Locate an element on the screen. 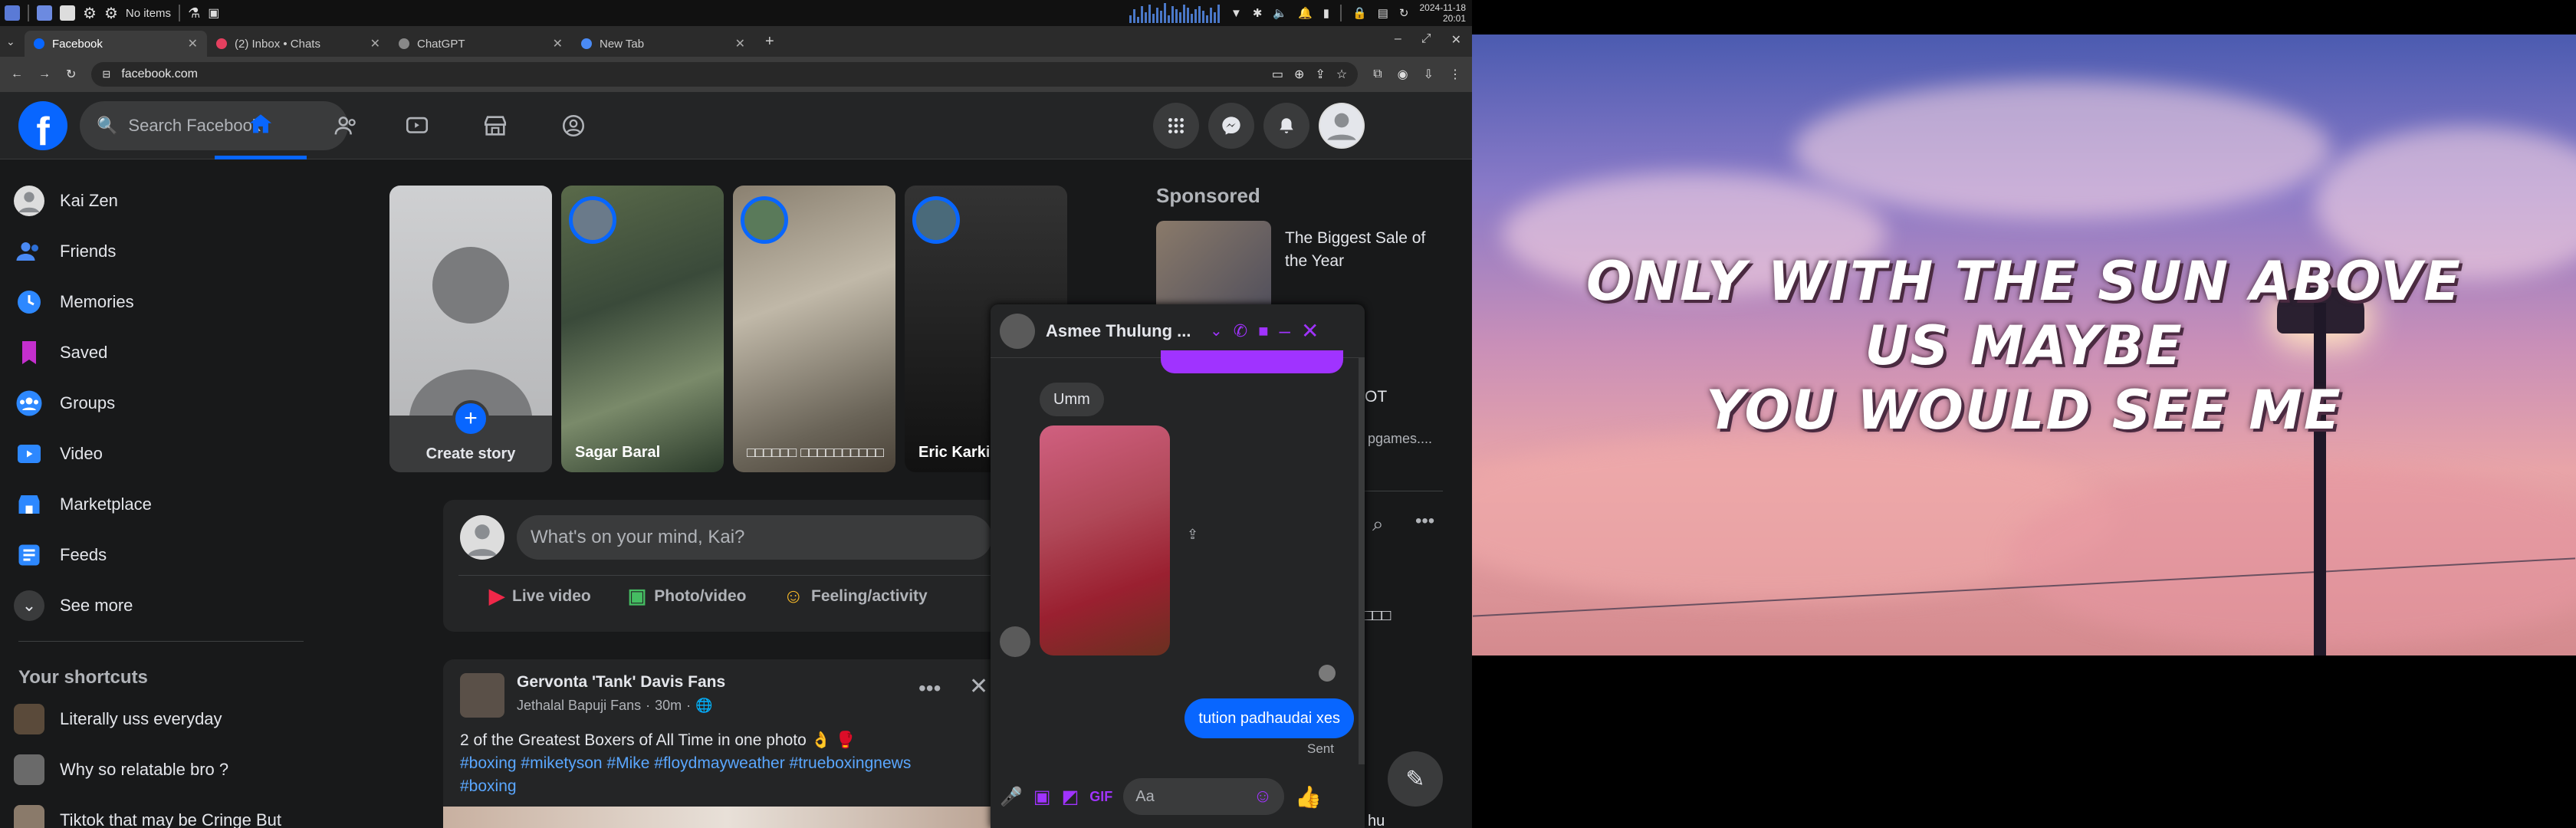  avatar is located at coordinates (1018, 331).